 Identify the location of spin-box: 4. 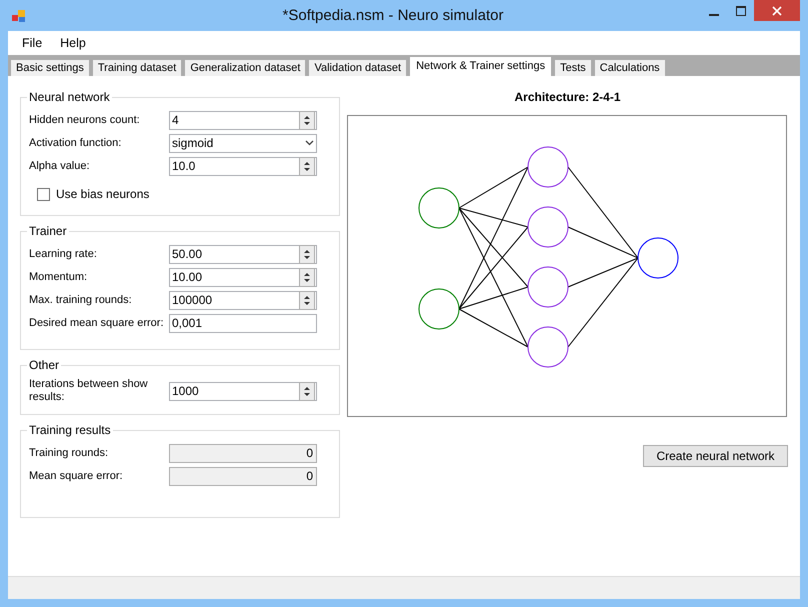
(243, 120).